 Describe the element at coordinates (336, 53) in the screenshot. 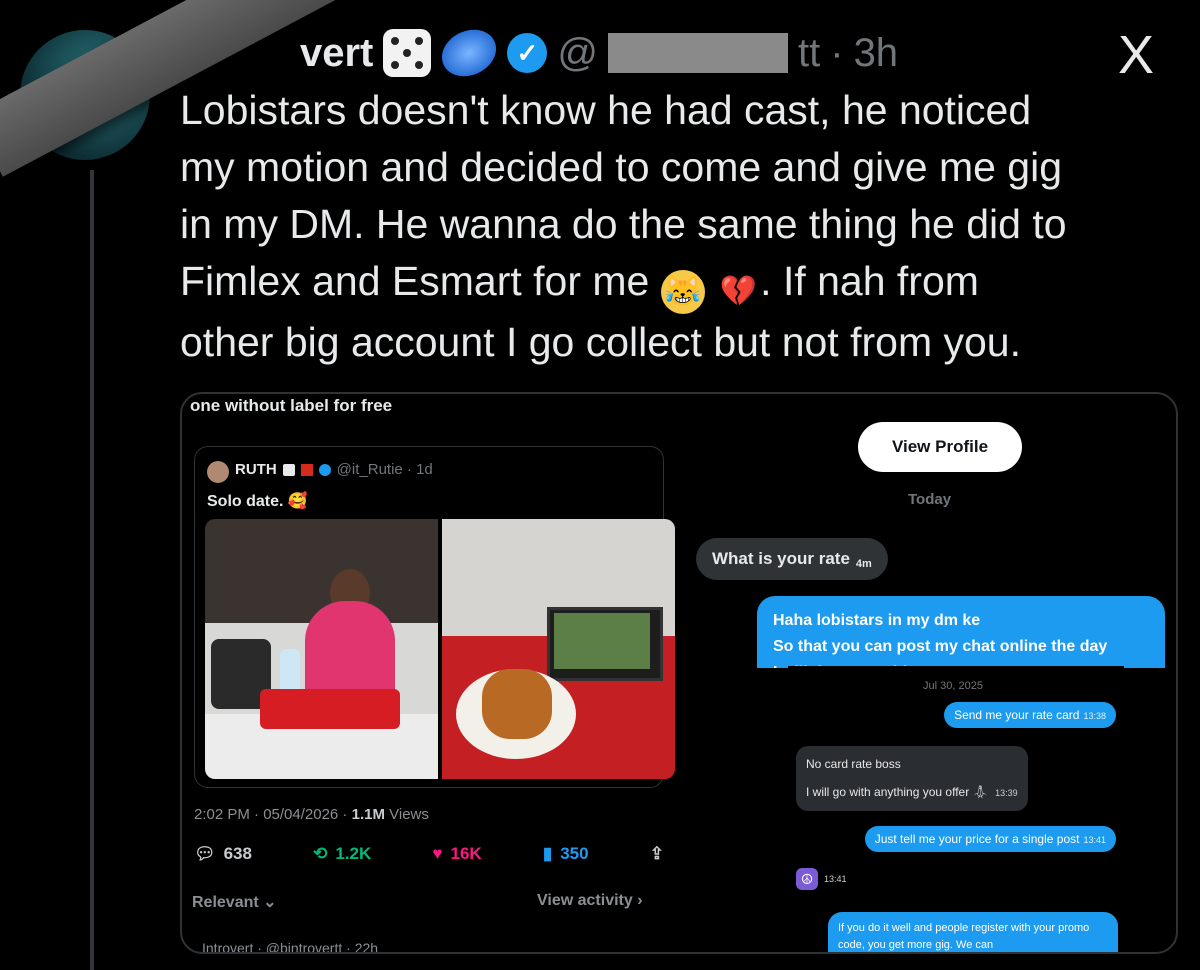

I see `display-name: vert` at that location.